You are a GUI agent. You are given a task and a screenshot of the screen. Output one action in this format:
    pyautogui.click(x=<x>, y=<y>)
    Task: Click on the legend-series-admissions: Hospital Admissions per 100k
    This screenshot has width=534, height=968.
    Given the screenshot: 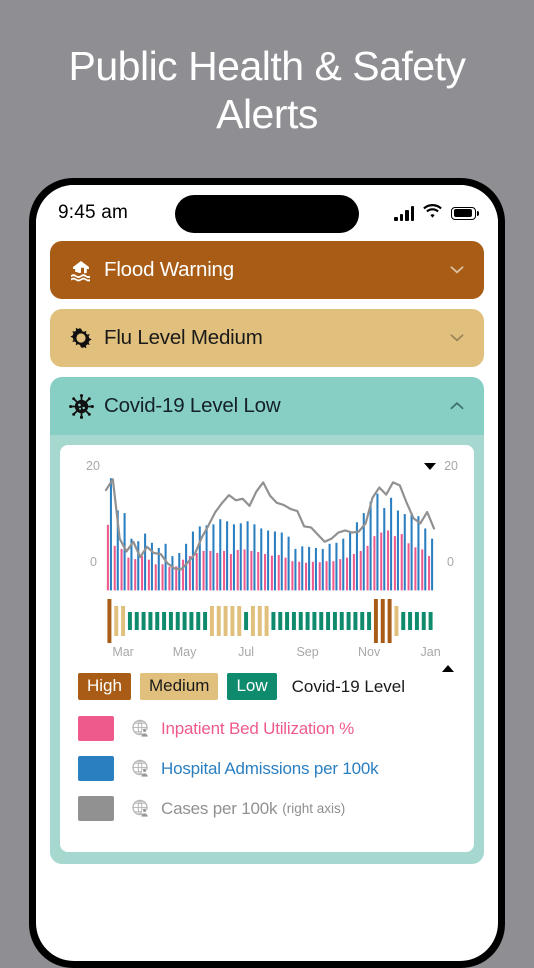 What is the action you would take?
    pyautogui.click(x=267, y=769)
    